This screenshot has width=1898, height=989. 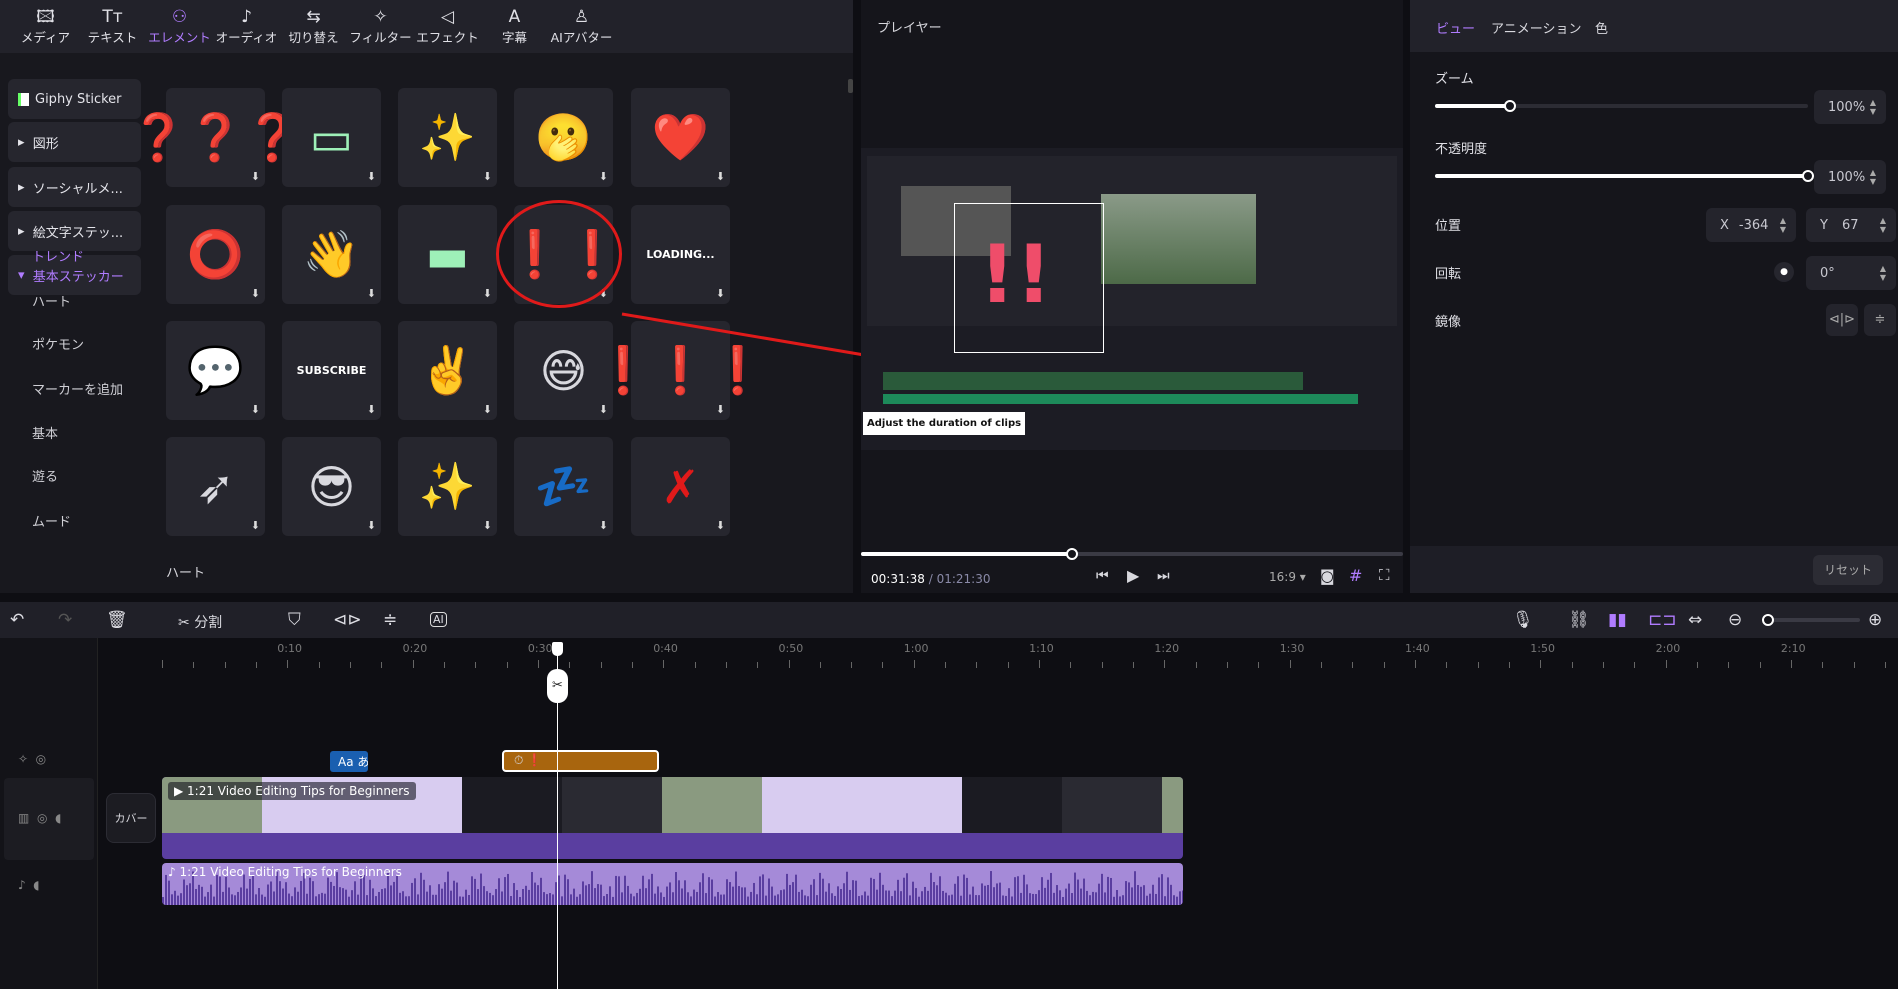 What do you see at coordinates (1384, 575) in the screenshot?
I see `fullscreen-icon: ⛶` at bounding box center [1384, 575].